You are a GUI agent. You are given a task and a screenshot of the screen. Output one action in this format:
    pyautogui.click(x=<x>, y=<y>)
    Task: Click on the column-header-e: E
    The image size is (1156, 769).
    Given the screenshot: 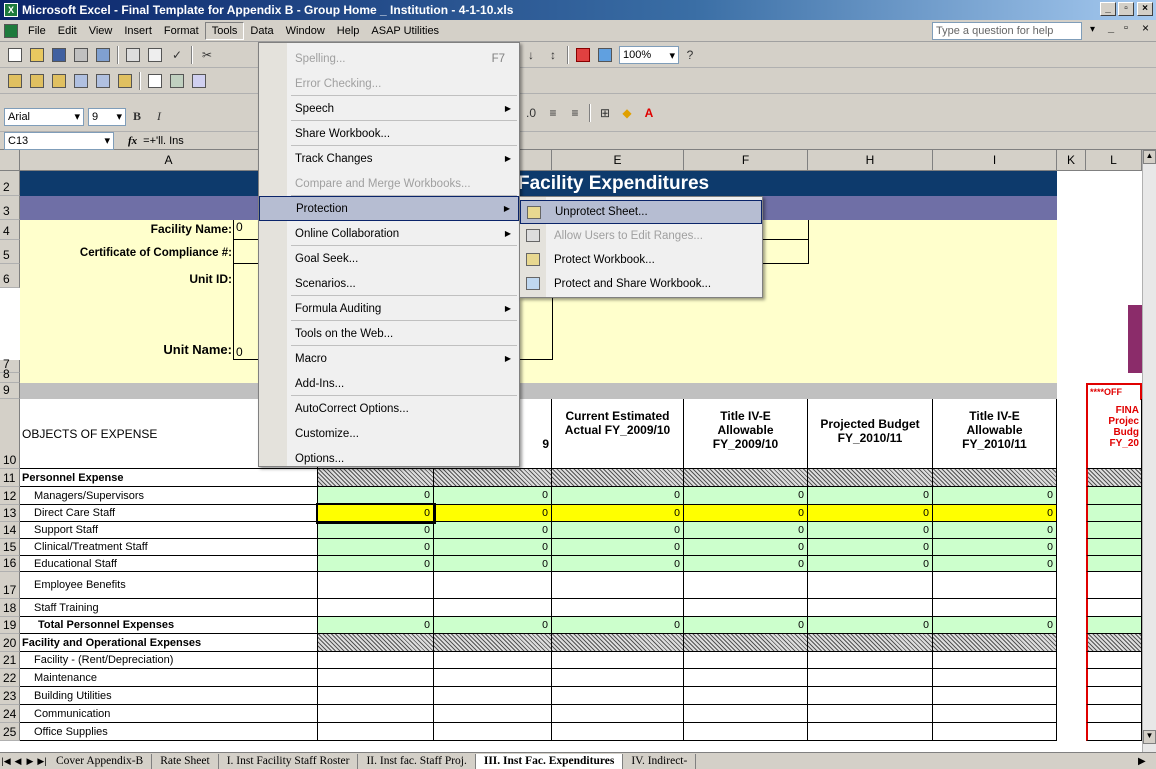 What is the action you would take?
    pyautogui.click(x=618, y=160)
    